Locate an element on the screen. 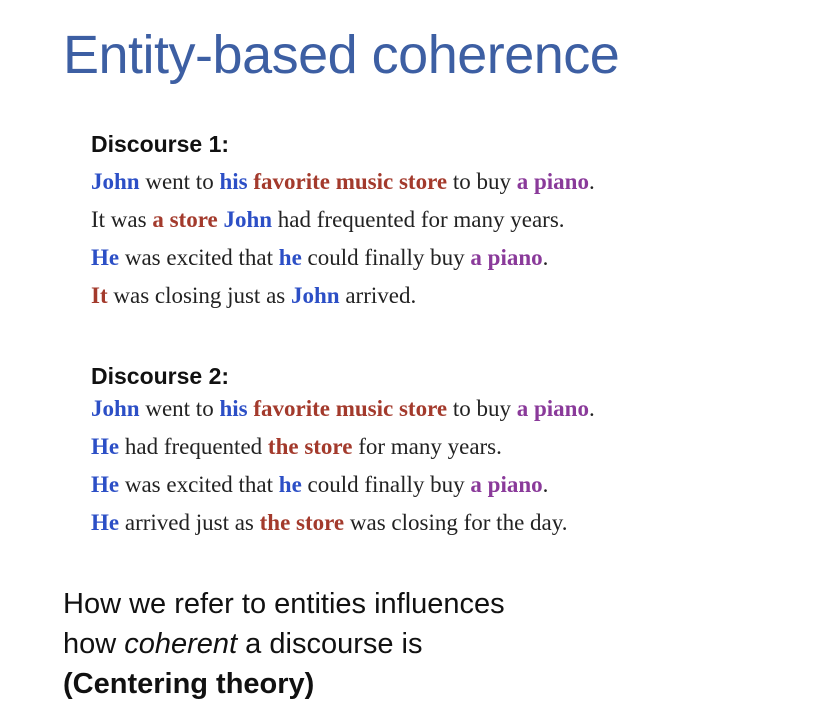 This screenshot has height=707, width=827. footer-emphasis-coherent: coherent is located at coordinates (181, 644).